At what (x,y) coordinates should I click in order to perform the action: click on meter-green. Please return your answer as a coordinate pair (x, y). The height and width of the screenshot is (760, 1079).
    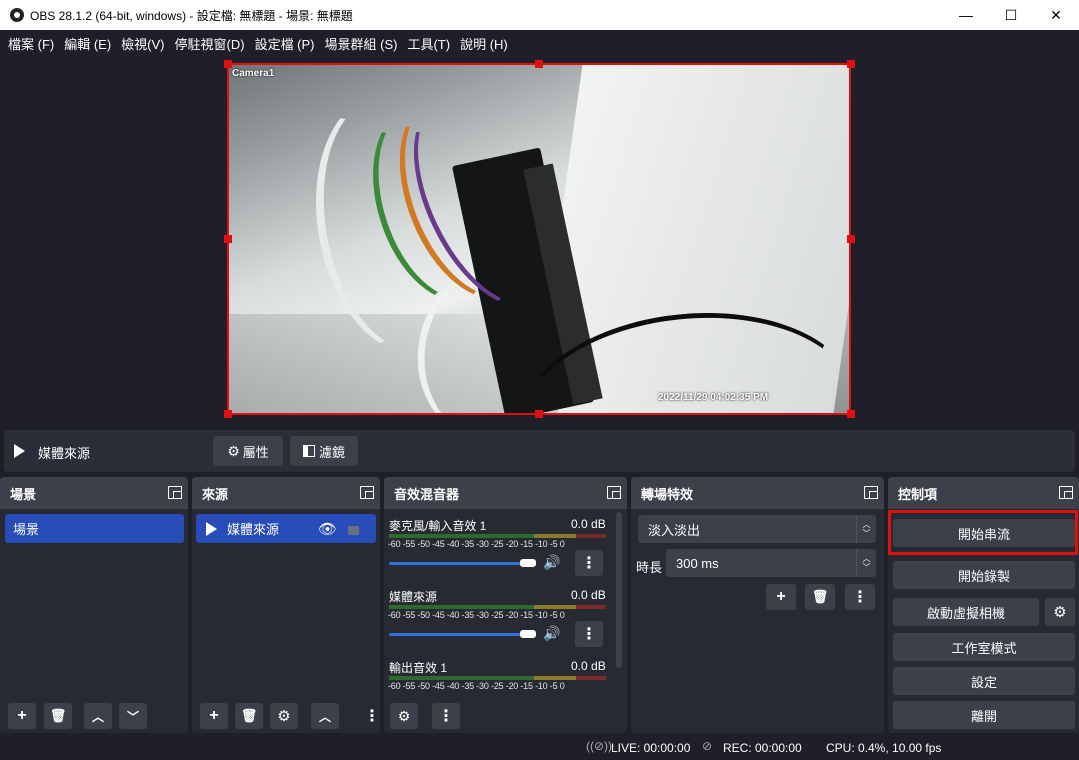
    Looking at the image, I should click on (461, 607).